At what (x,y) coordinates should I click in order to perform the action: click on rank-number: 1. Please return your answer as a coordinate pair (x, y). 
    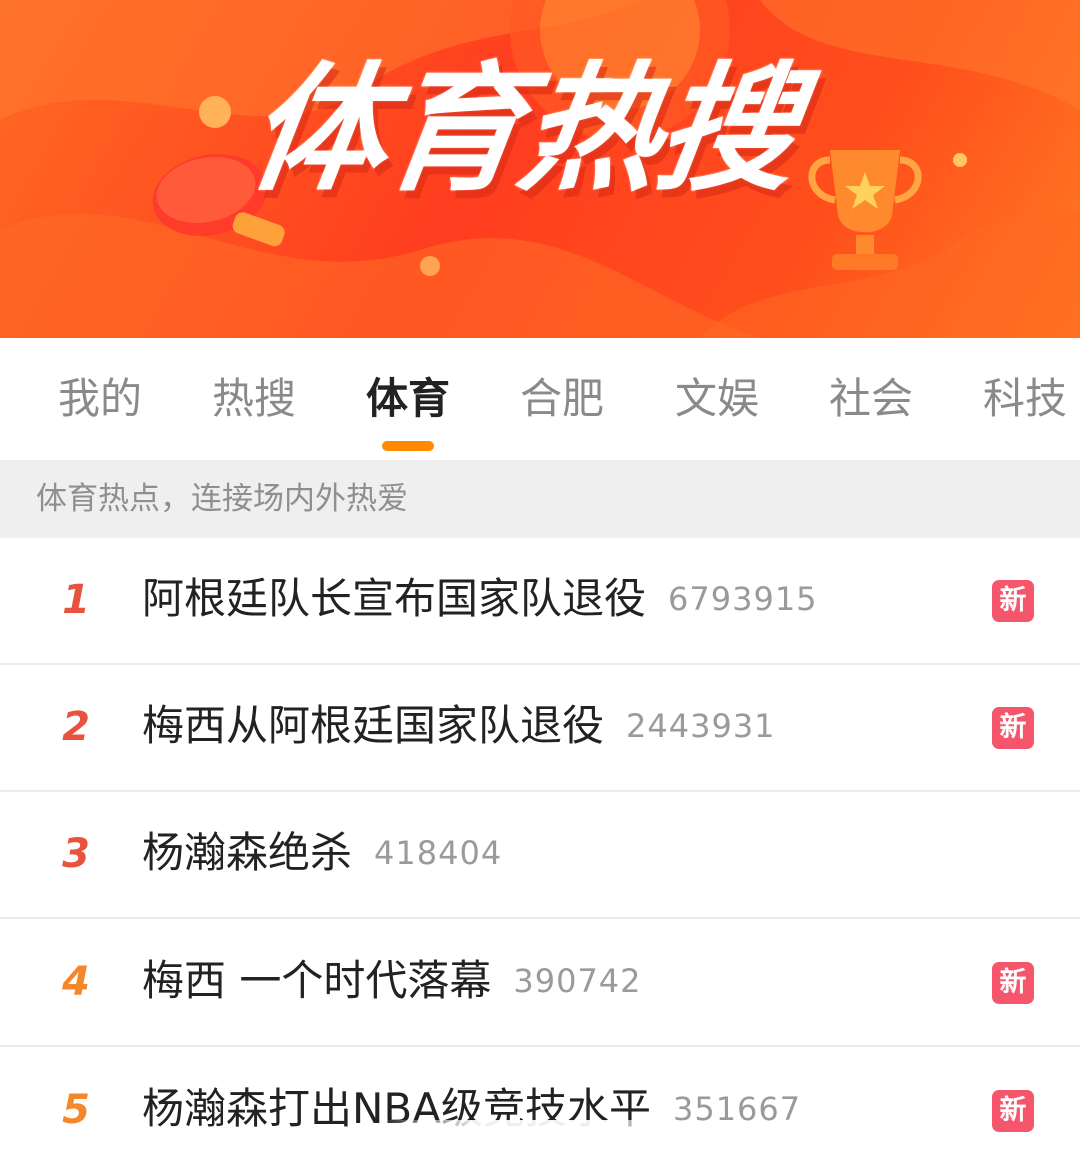
    Looking at the image, I should click on (76, 600).